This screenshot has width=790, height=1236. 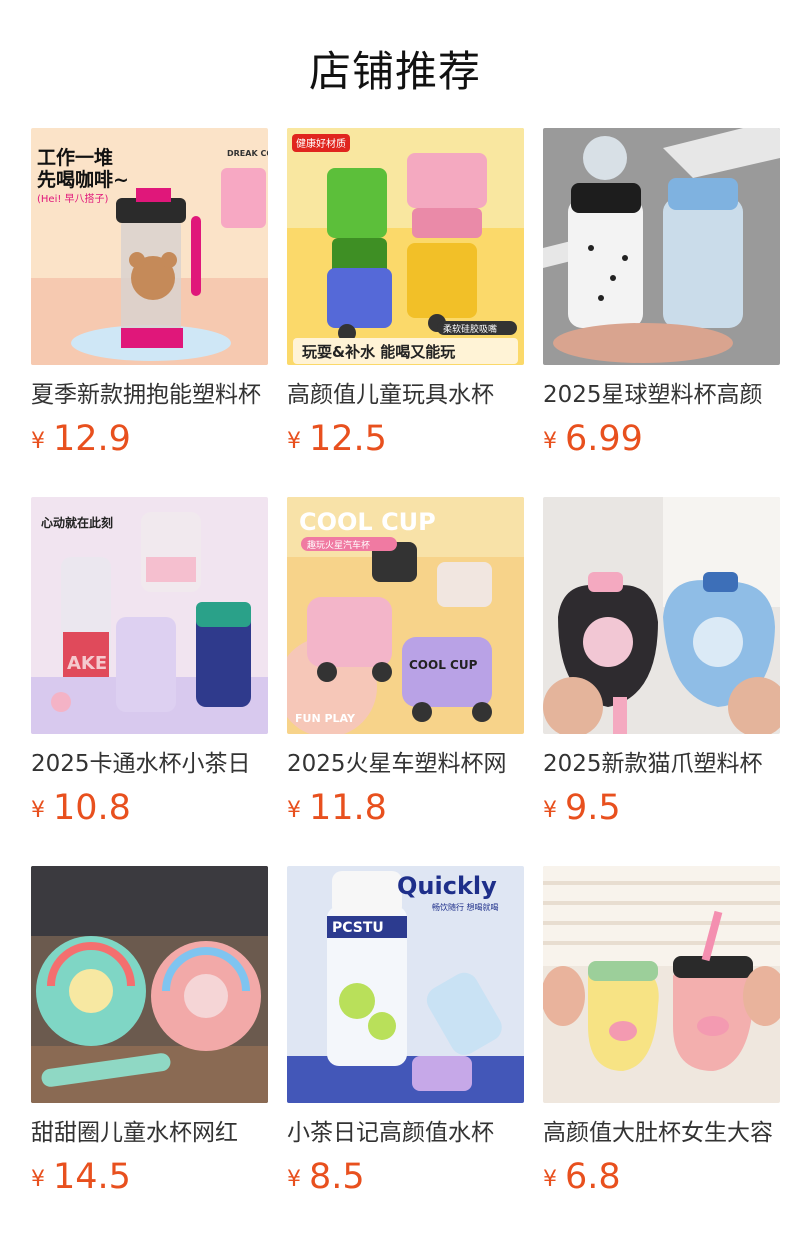 I want to click on product-price: ¥9.5, so click(x=661, y=808).